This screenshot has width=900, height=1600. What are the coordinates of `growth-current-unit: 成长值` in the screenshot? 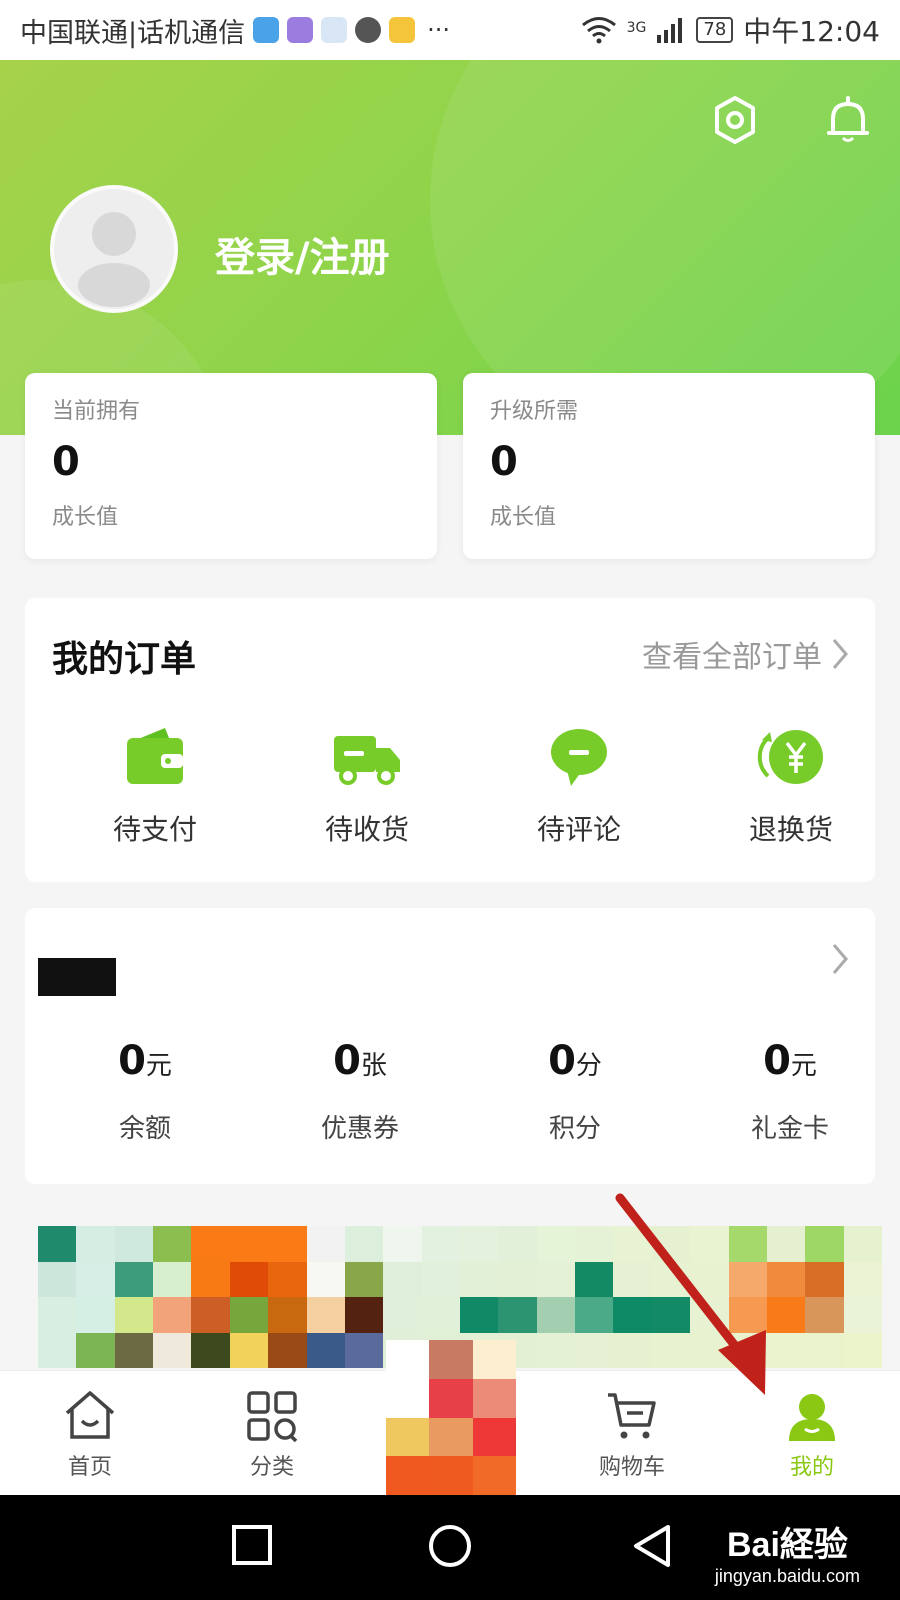 It's located at (85, 517).